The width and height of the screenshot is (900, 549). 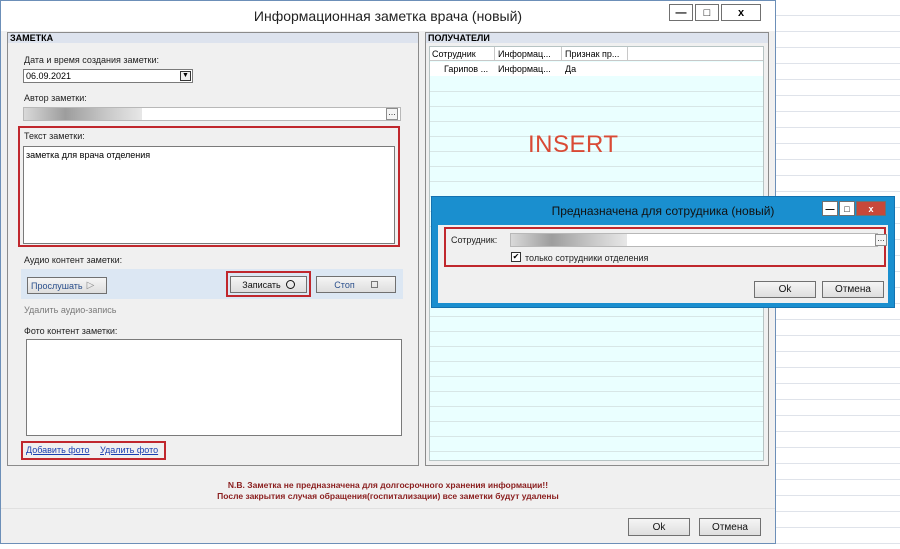 I want to click on window-title: Информационная заметка врача (новый), so click(x=388, y=16).